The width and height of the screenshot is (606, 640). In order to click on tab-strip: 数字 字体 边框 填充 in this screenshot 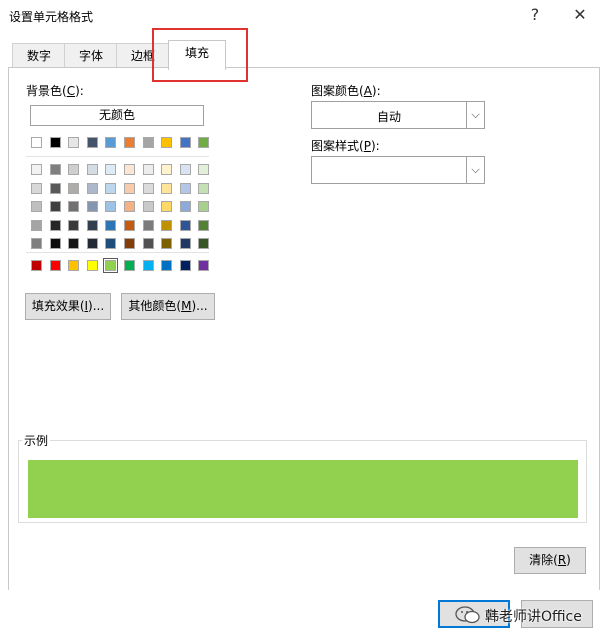, I will do `click(303, 55)`.